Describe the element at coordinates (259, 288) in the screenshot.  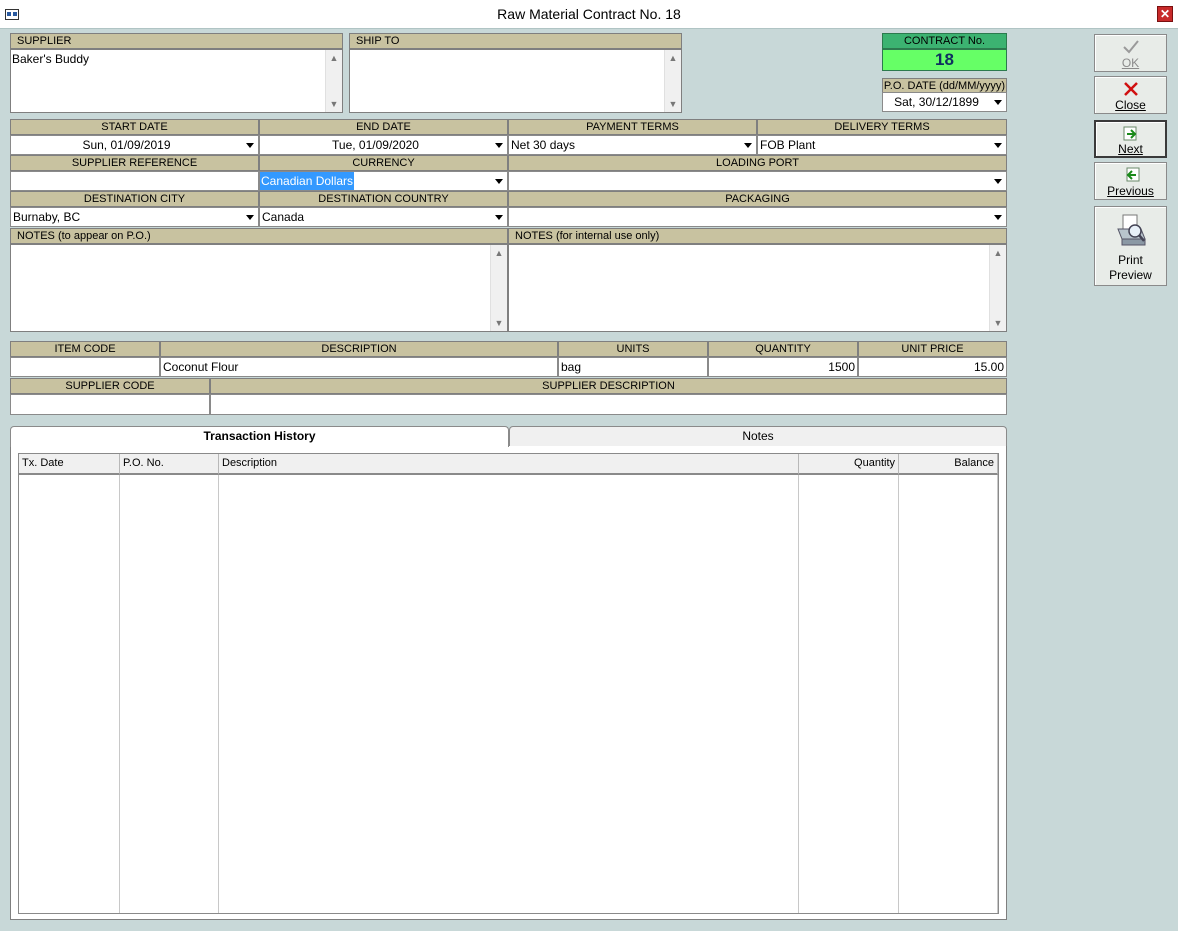
I see `notes-po-textarea: ▲ ▼` at that location.